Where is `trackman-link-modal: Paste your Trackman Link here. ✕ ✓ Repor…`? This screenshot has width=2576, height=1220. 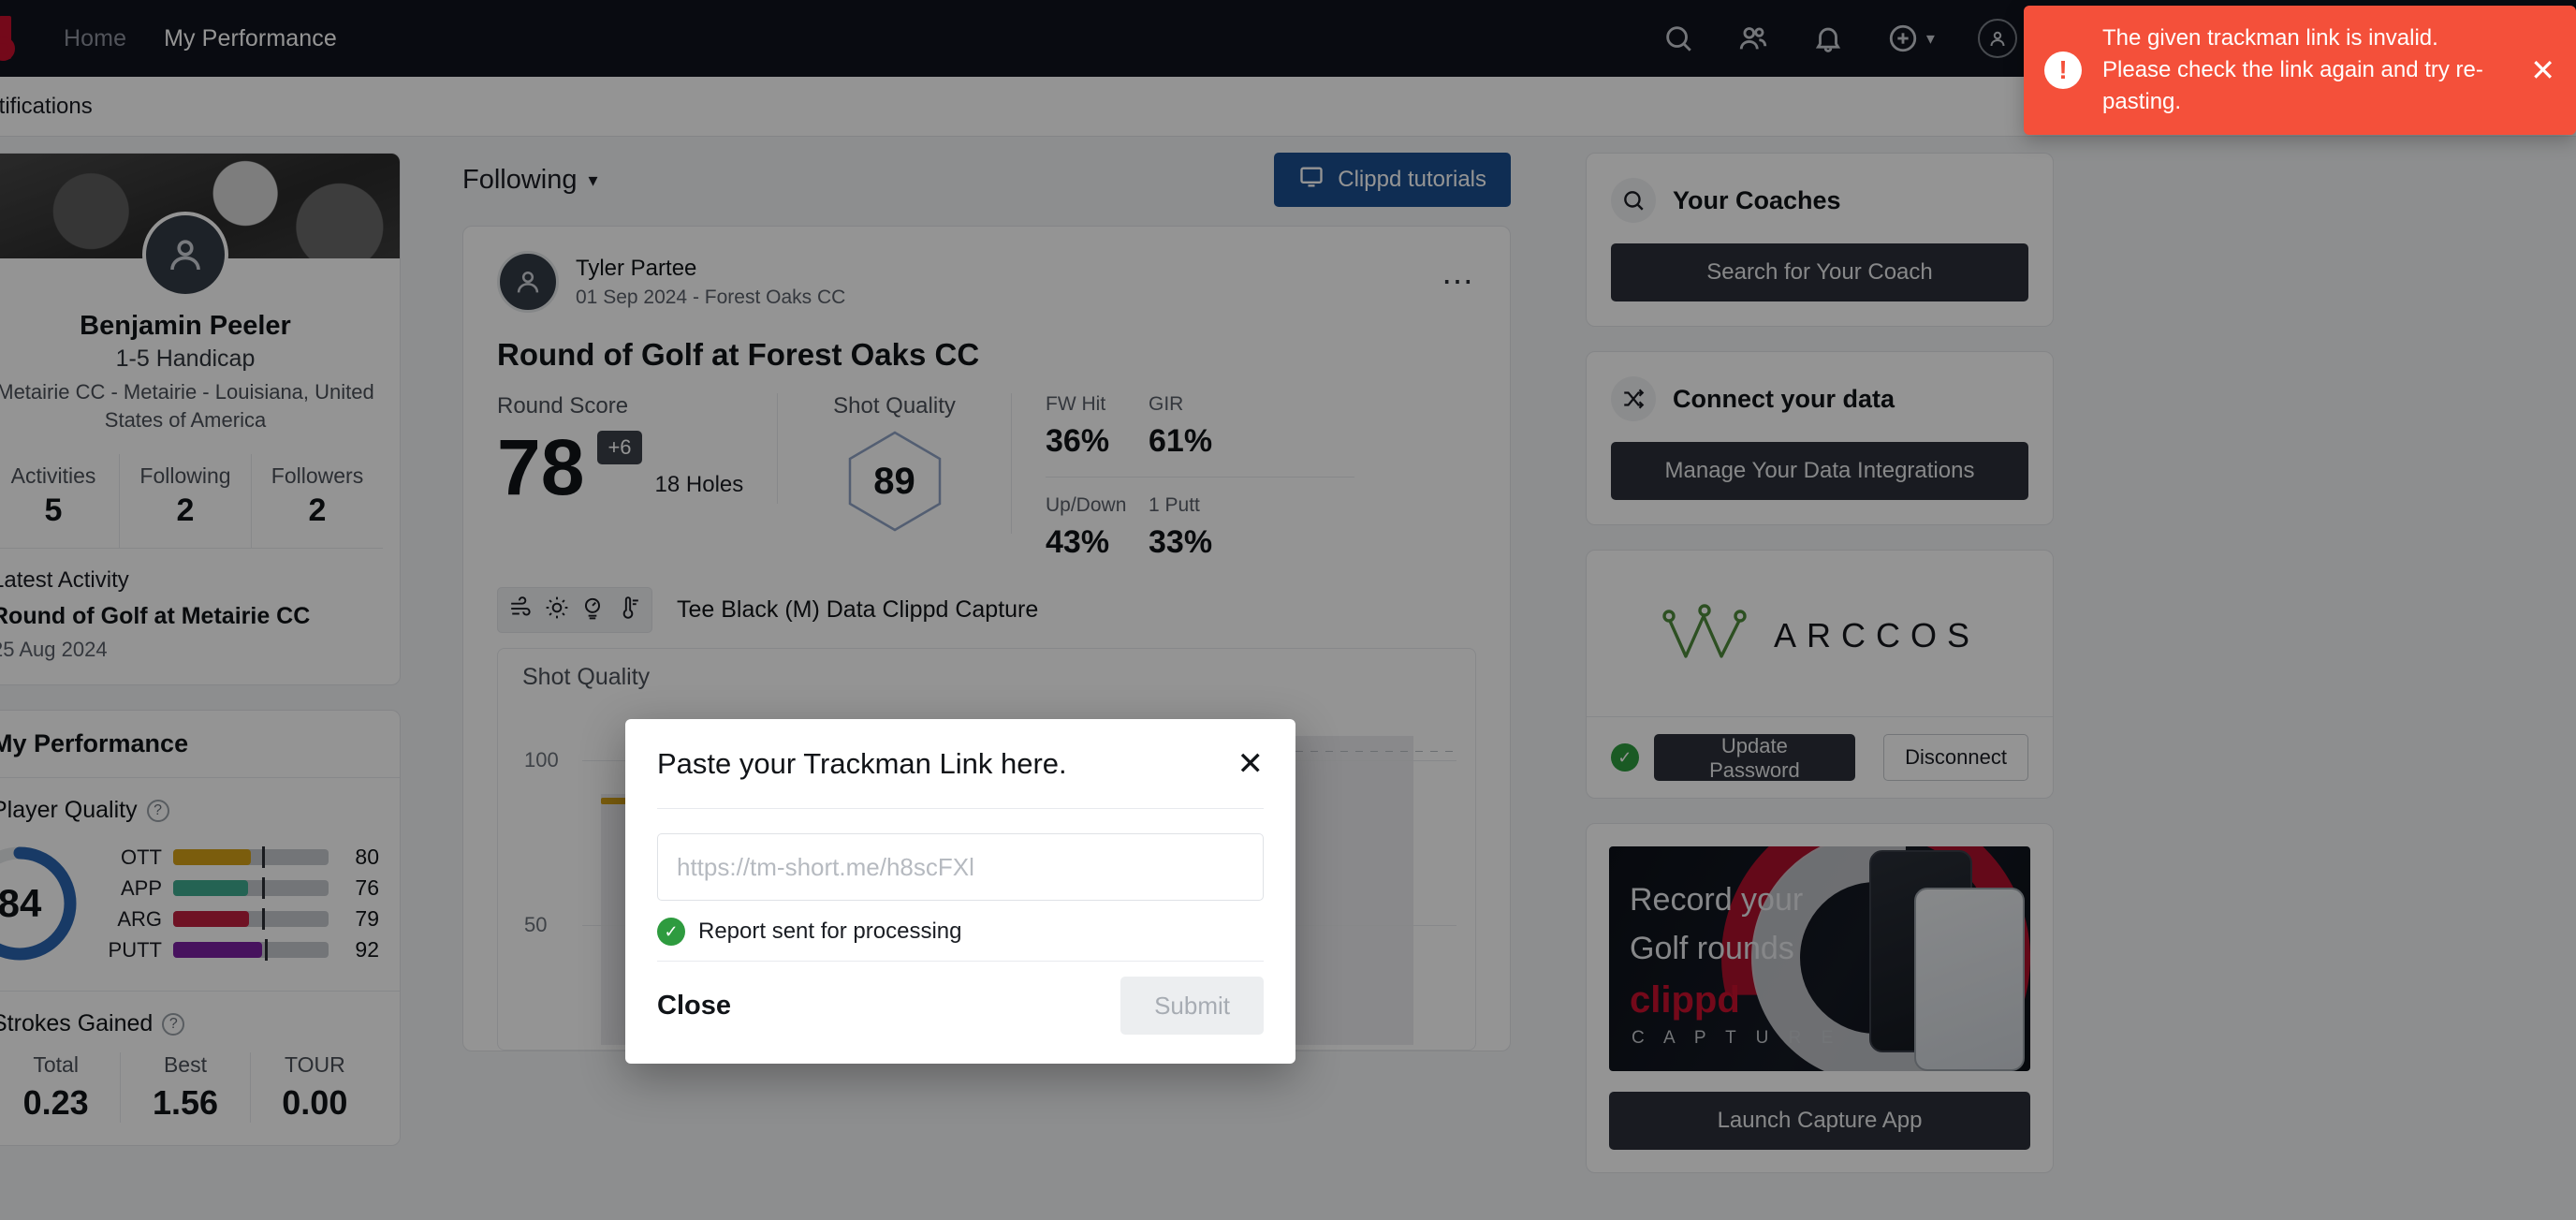
trackman-link-modal: Paste your Trackman Link here. ✕ ✓ Repor… is located at coordinates (960, 891).